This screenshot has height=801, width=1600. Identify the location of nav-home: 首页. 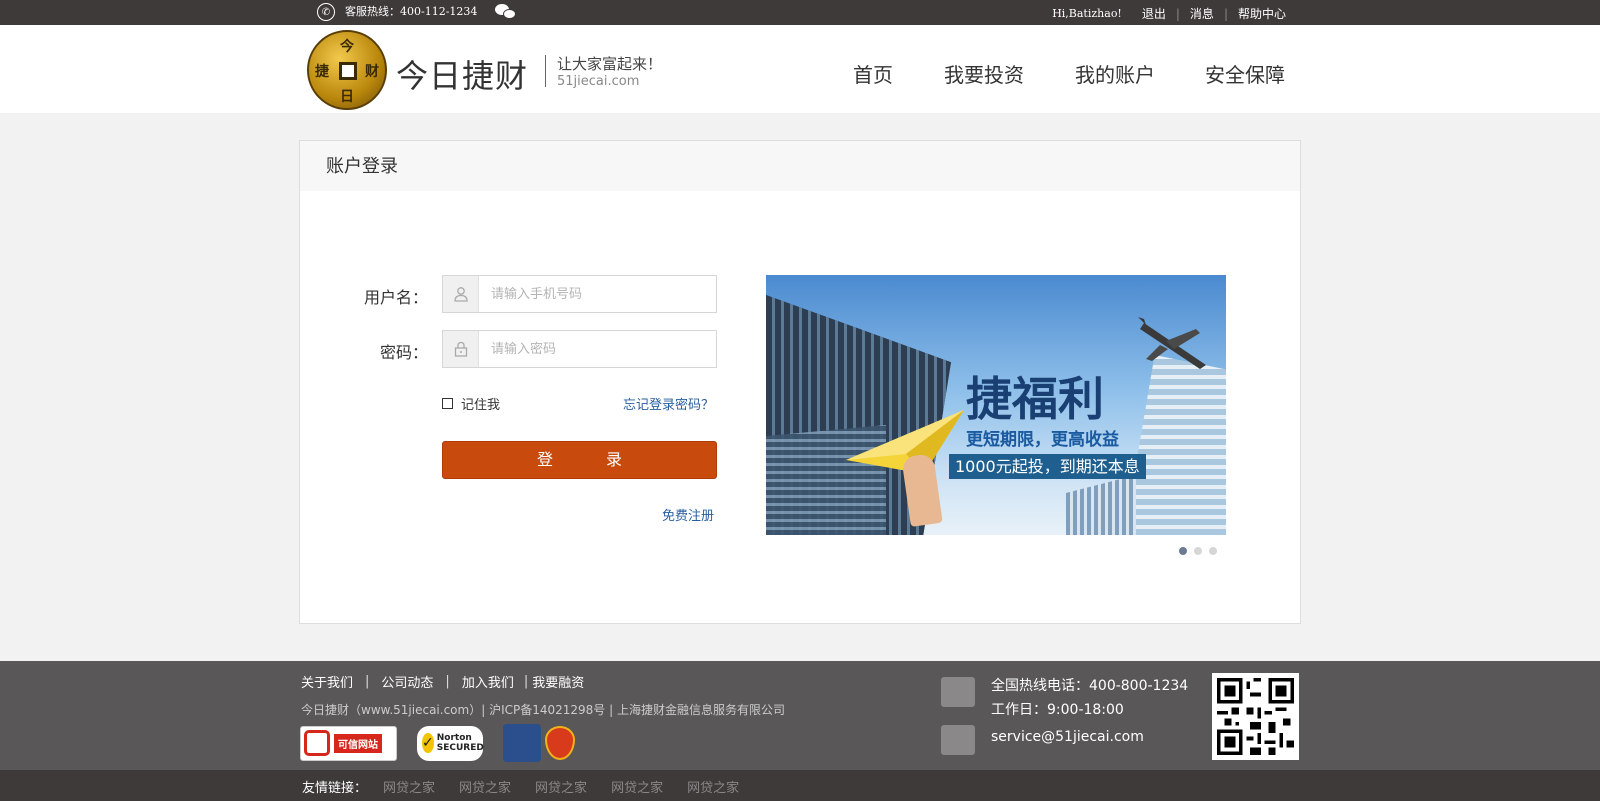
(873, 73).